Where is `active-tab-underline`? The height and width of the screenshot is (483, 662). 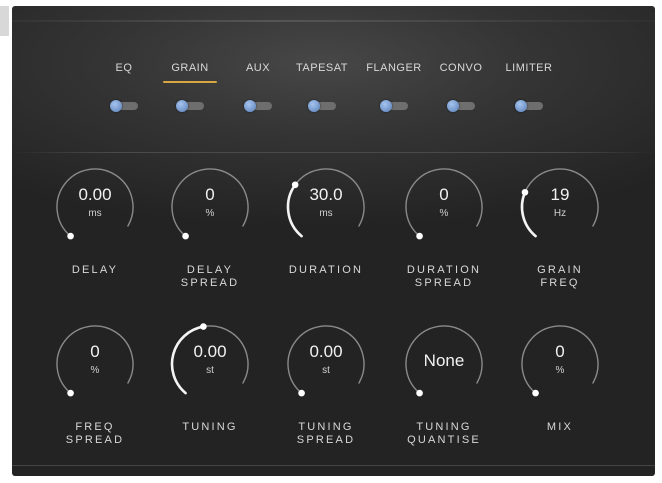
active-tab-underline is located at coordinates (190, 82).